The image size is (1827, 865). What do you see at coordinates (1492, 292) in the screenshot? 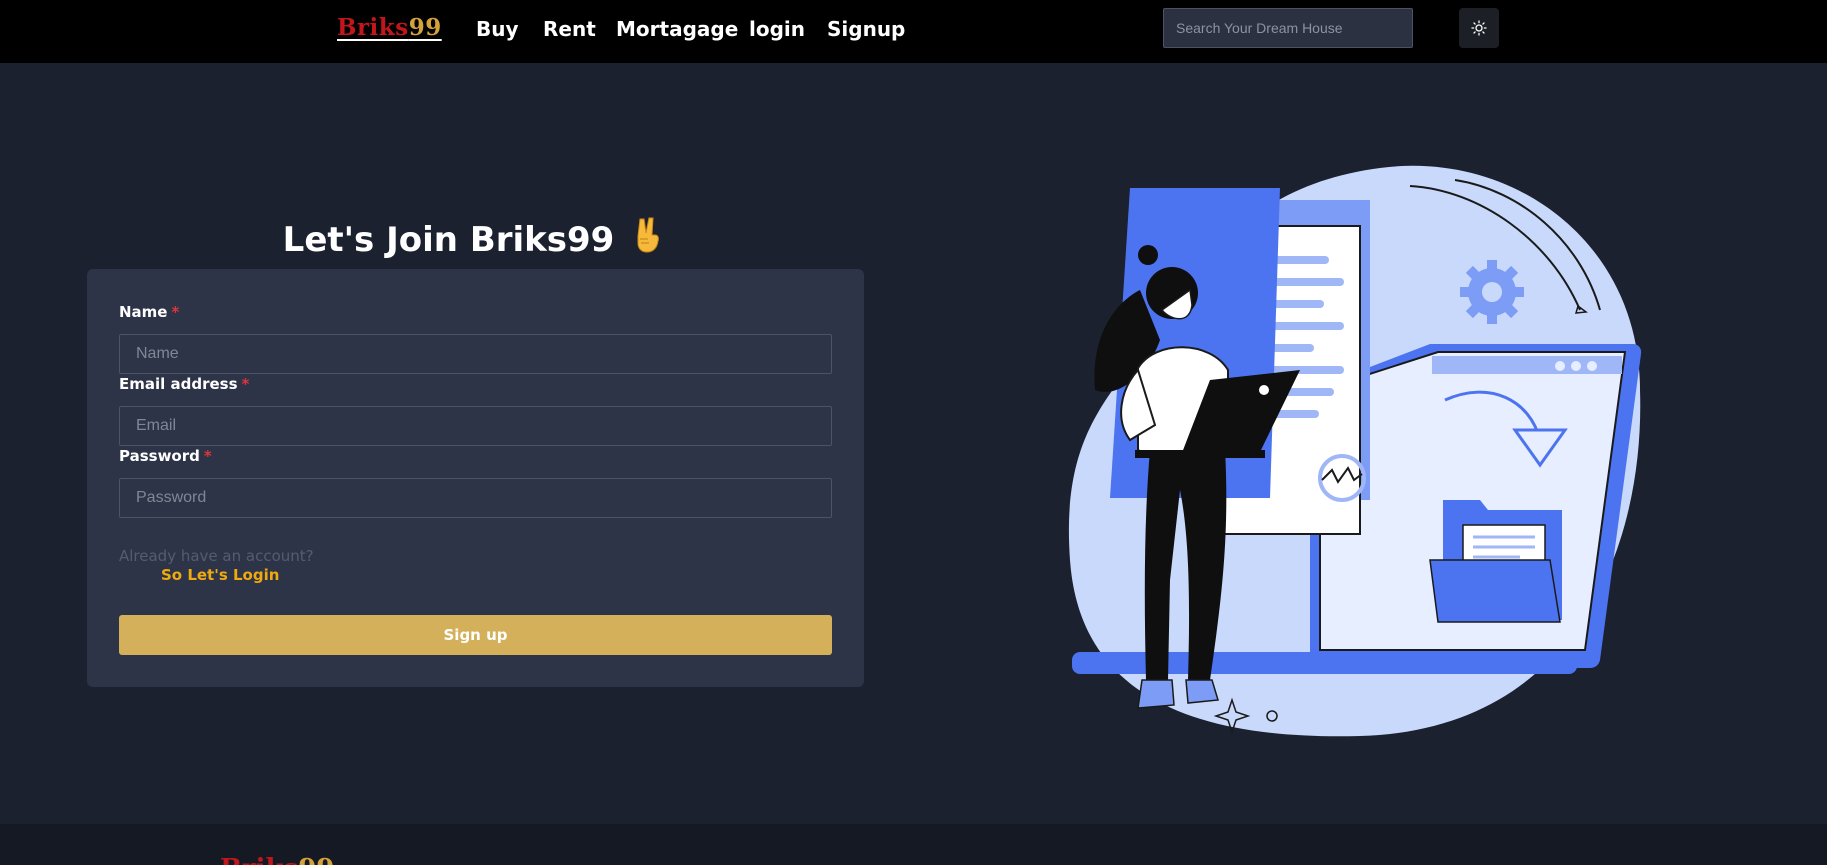
I see `gear-icon` at bounding box center [1492, 292].